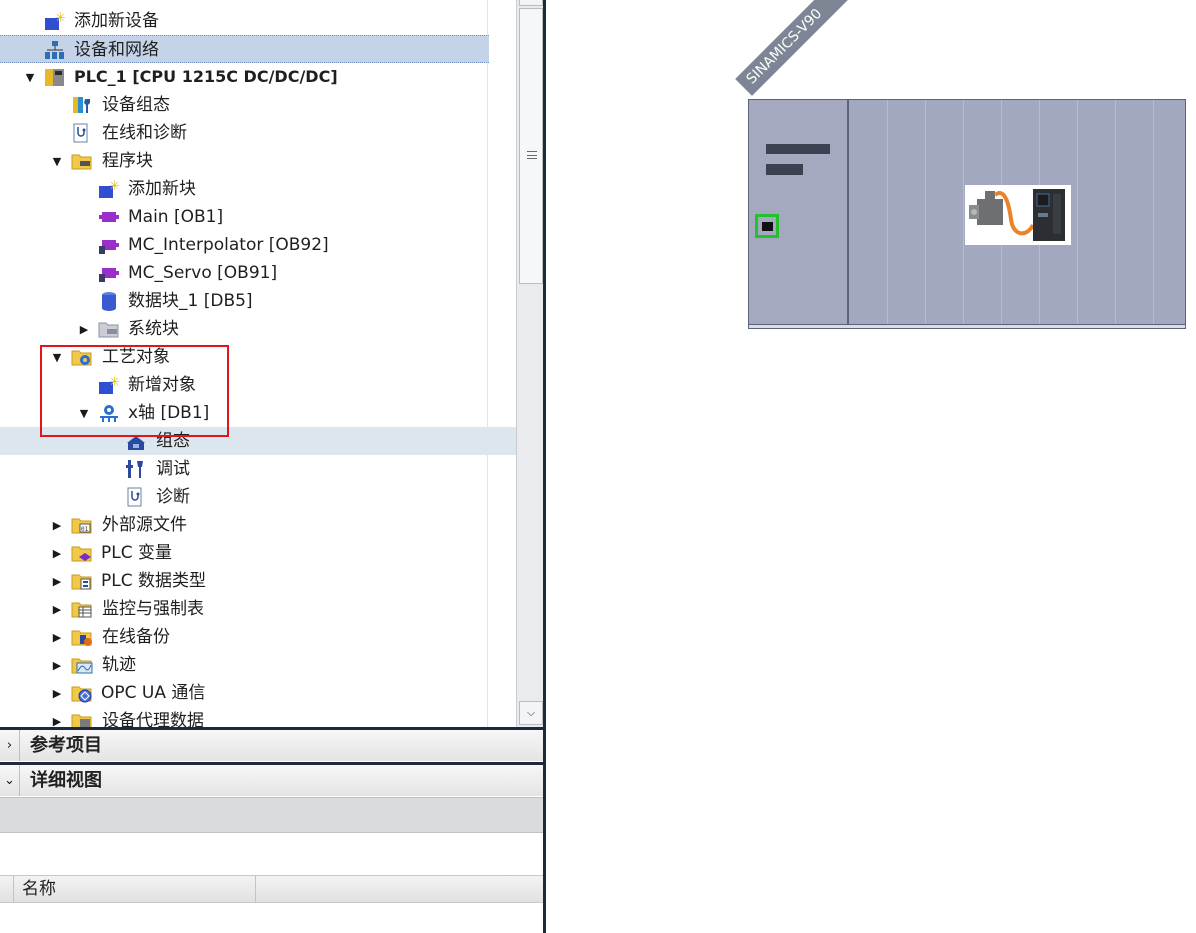 The image size is (1196, 933). What do you see at coordinates (7, 889) in the screenshot?
I see `column-header-icon` at bounding box center [7, 889].